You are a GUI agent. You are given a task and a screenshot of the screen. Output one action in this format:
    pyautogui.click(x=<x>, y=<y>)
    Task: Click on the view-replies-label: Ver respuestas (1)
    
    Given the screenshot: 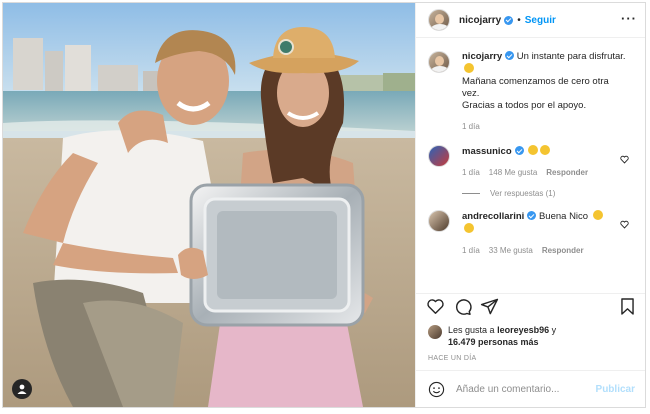 What is the action you would take?
    pyautogui.click(x=523, y=193)
    